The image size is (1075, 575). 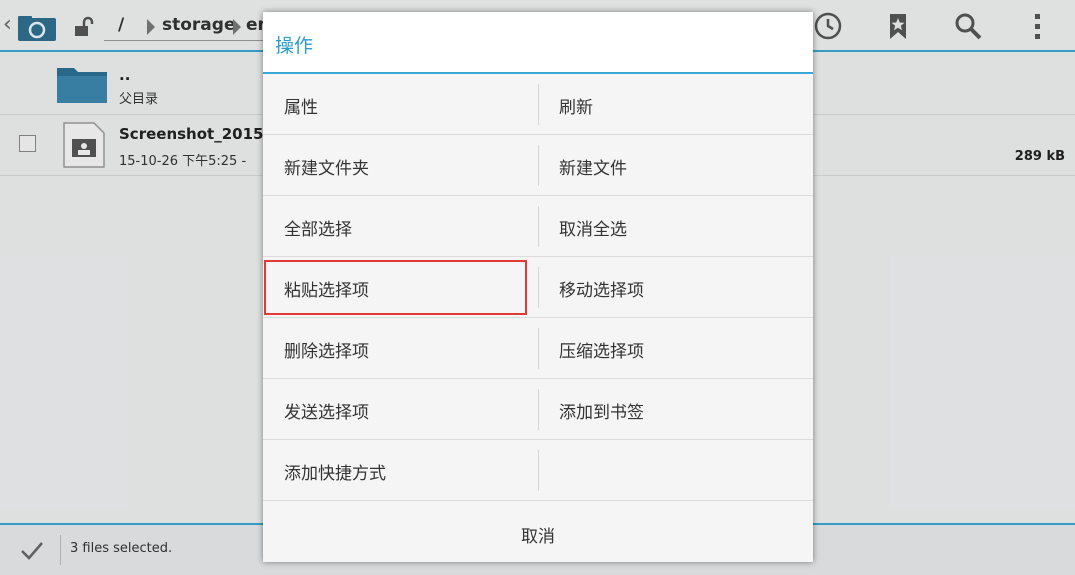 What do you see at coordinates (400, 165) in the screenshot?
I see `menu-item-new-folder: 新建文件夹` at bounding box center [400, 165].